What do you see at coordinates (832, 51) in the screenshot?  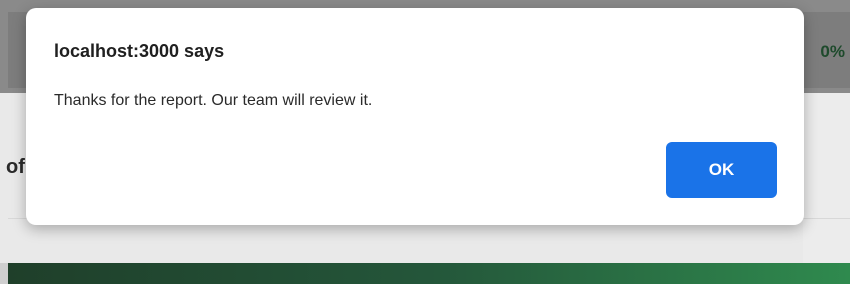 I see `background-progress-badge: 0%` at bounding box center [832, 51].